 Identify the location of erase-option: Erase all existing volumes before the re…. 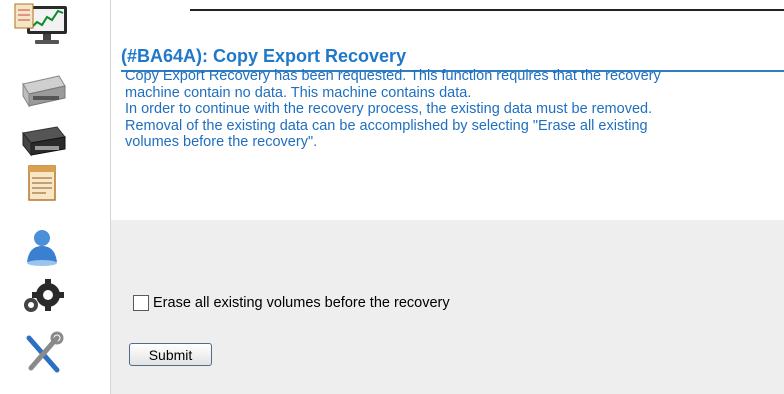
(291, 303).